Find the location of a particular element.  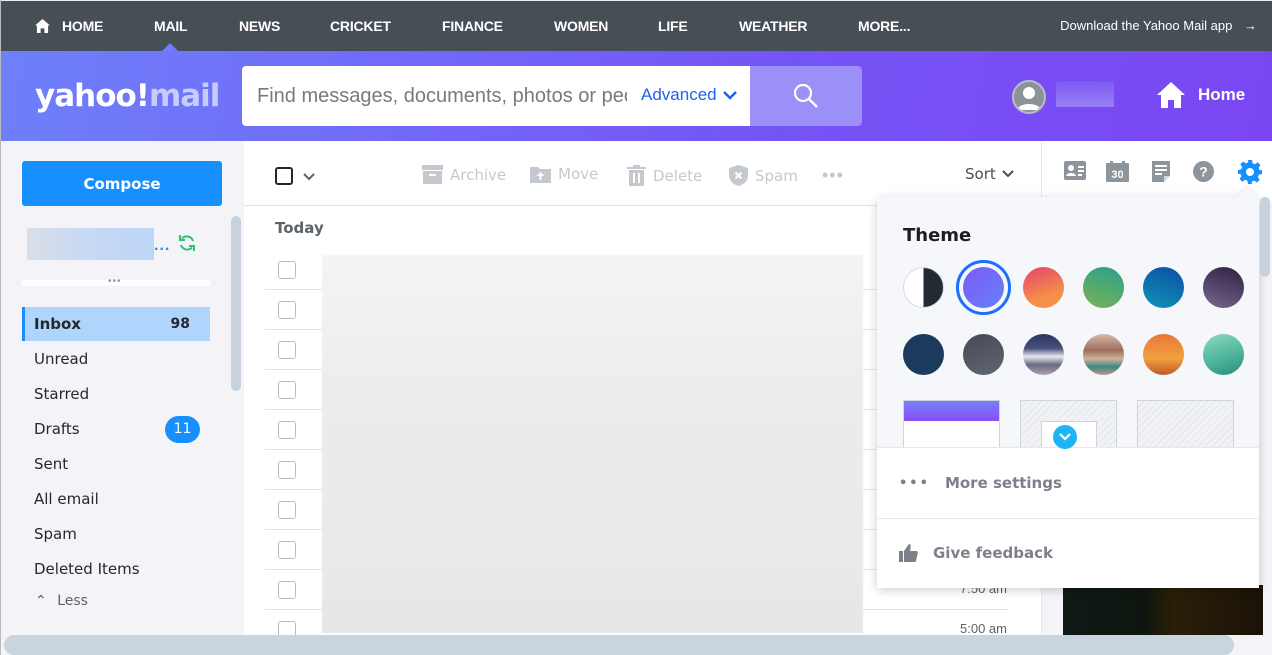

chevron-up-icon: ⌃ is located at coordinates (41, 601).